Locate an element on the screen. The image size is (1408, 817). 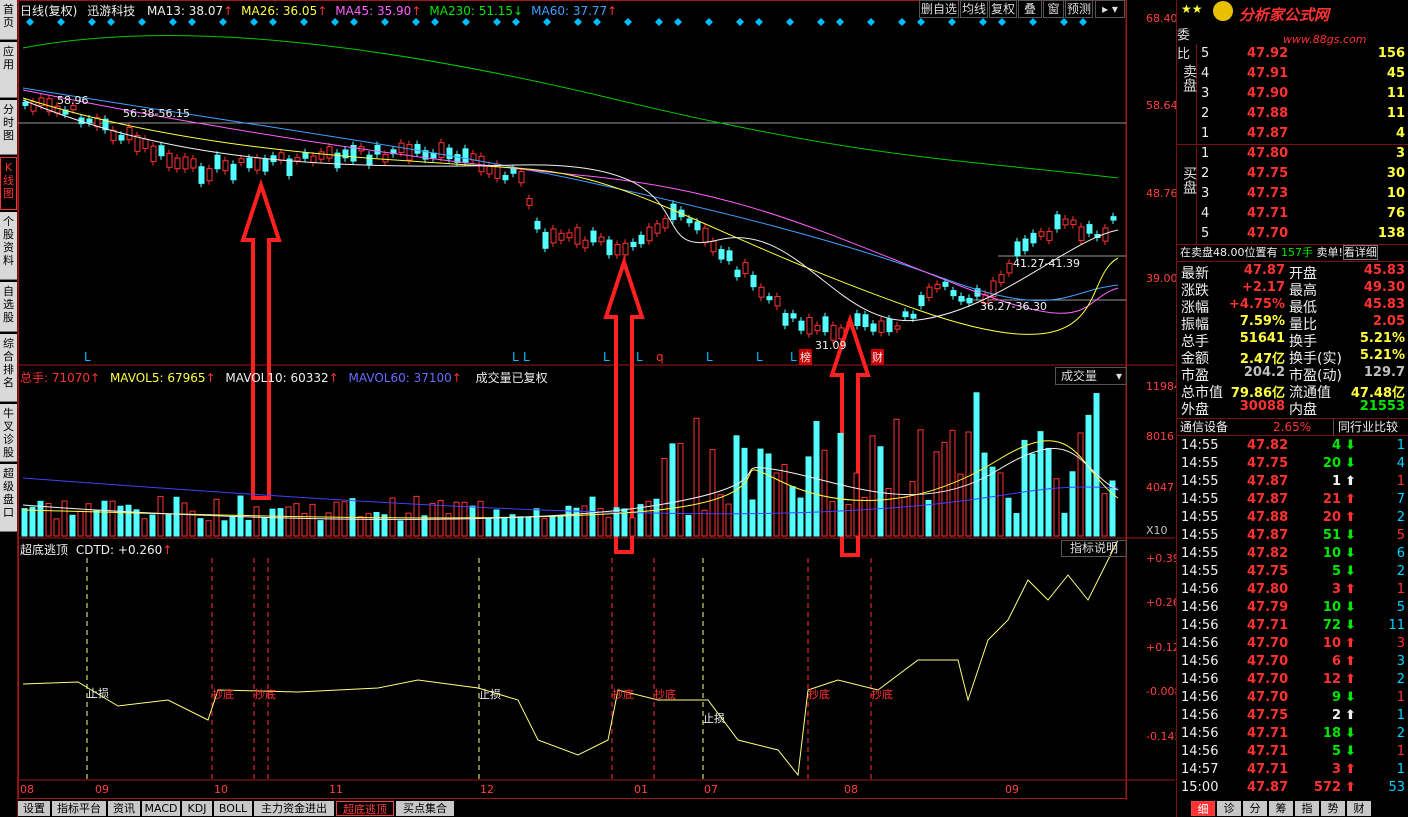
industry-bar: 通信设备 2.65% 同行业比较 is located at coordinates (1292, 427).